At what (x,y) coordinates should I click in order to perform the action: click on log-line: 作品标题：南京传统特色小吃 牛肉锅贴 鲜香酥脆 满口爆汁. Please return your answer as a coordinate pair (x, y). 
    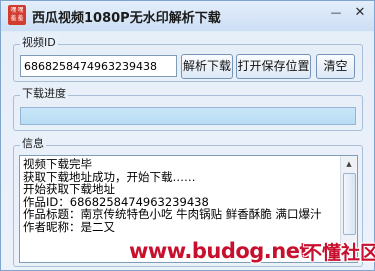
    Looking at the image, I should click on (172, 214).